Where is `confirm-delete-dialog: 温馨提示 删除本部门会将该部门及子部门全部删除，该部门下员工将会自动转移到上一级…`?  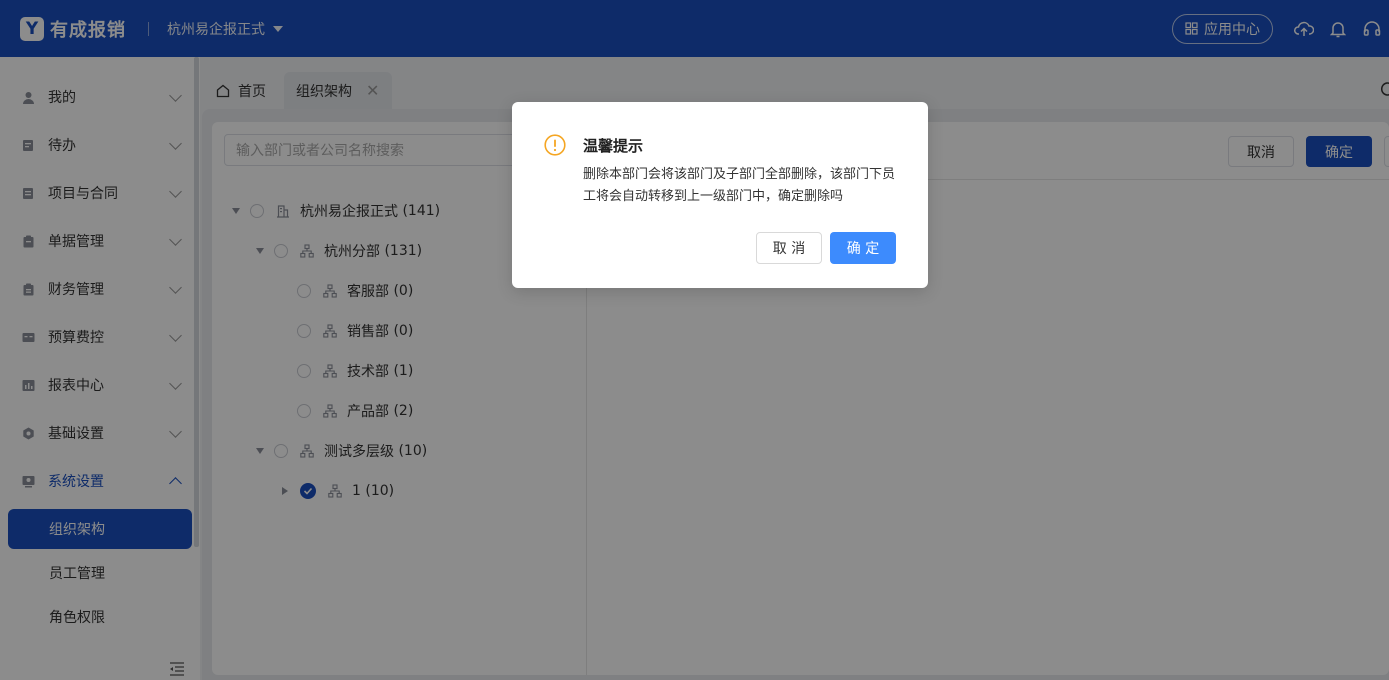 confirm-delete-dialog: 温馨提示 删除本部门会将该部门及子部门全部删除，该部门下员工将会自动转移到上一级… is located at coordinates (720, 195).